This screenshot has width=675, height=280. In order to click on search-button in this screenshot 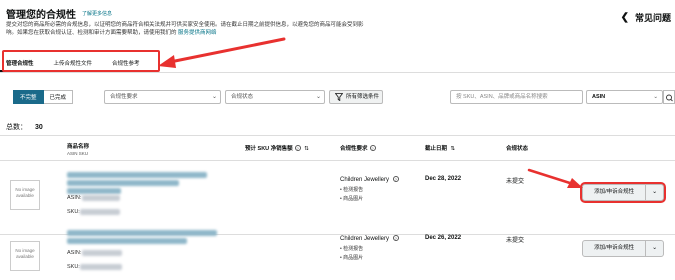, I will do `click(669, 97)`.